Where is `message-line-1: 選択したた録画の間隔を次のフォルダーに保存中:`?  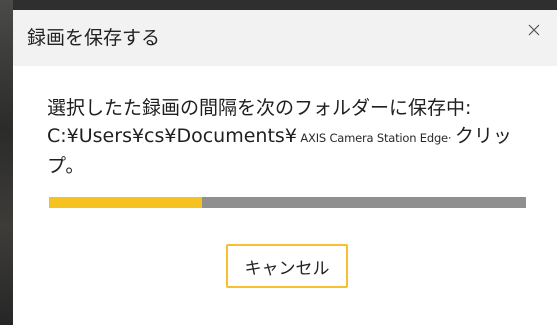 message-line-1: 選択したた録画の間隔を次のフォルダーに保存中: is located at coordinates (259, 108).